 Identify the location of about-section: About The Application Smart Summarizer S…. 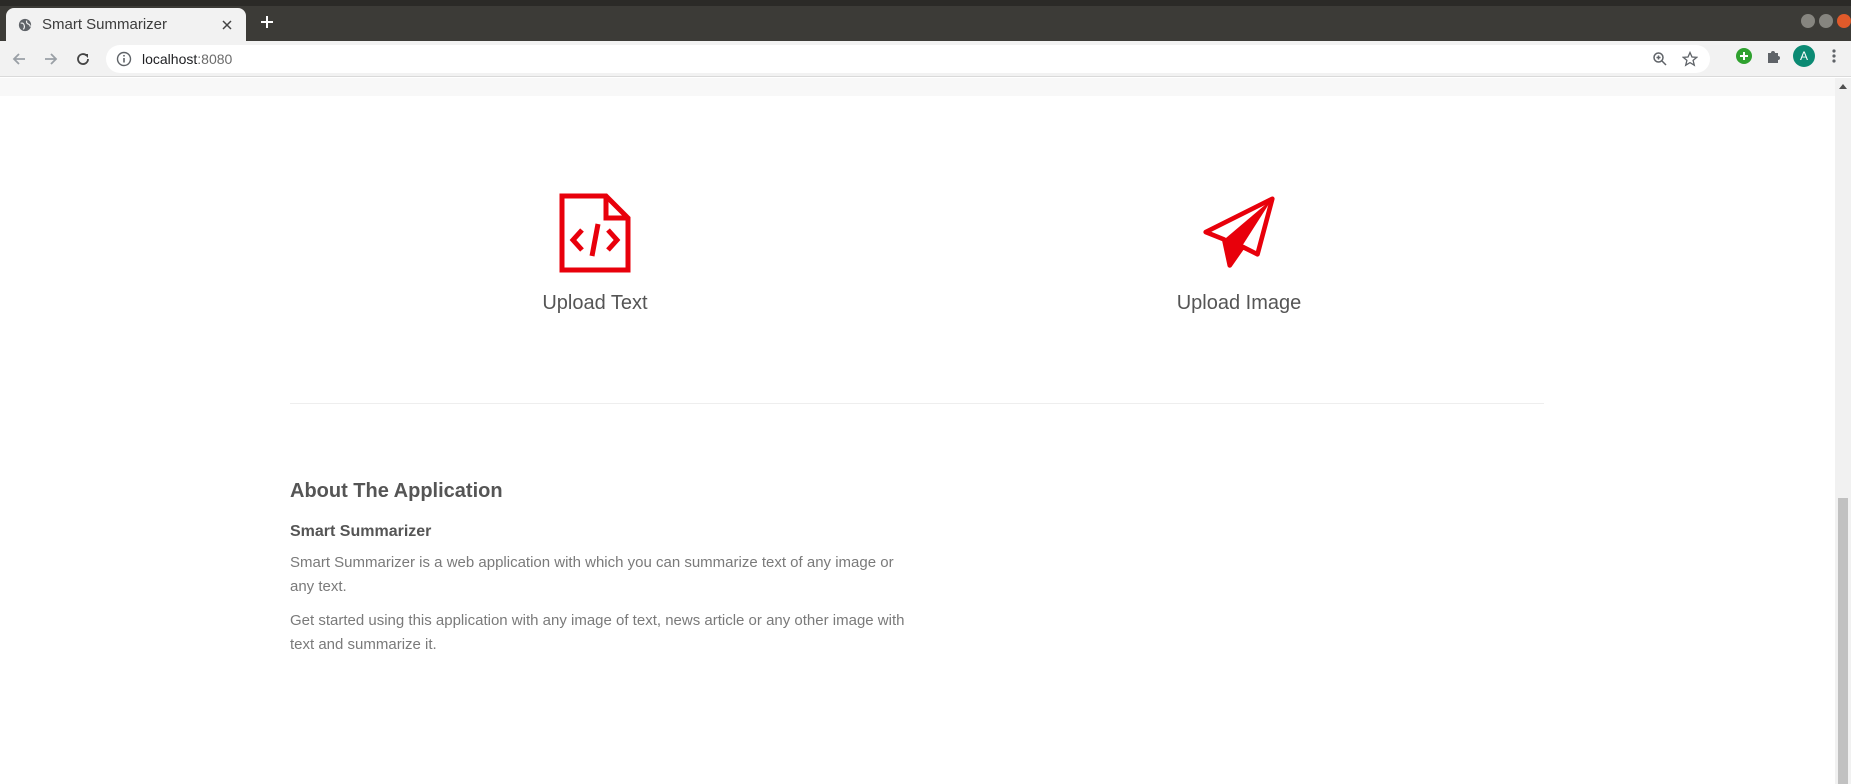
(600, 568).